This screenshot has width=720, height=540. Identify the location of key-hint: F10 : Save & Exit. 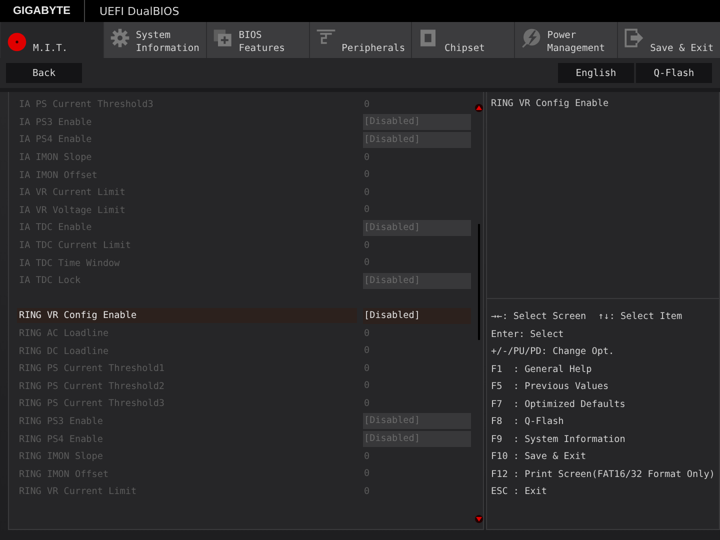
(539, 457).